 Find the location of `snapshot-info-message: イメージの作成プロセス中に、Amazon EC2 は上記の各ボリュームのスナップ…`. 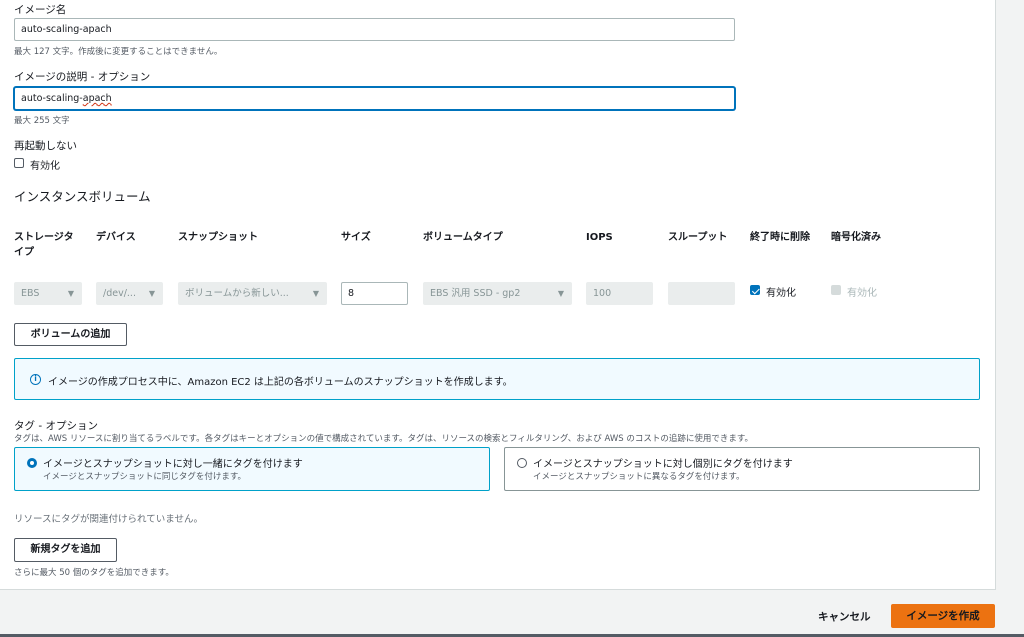

snapshot-info-message: イメージの作成プロセス中に、Amazon EC2 は上記の各ボリュームのスナップ… is located at coordinates (280, 382).